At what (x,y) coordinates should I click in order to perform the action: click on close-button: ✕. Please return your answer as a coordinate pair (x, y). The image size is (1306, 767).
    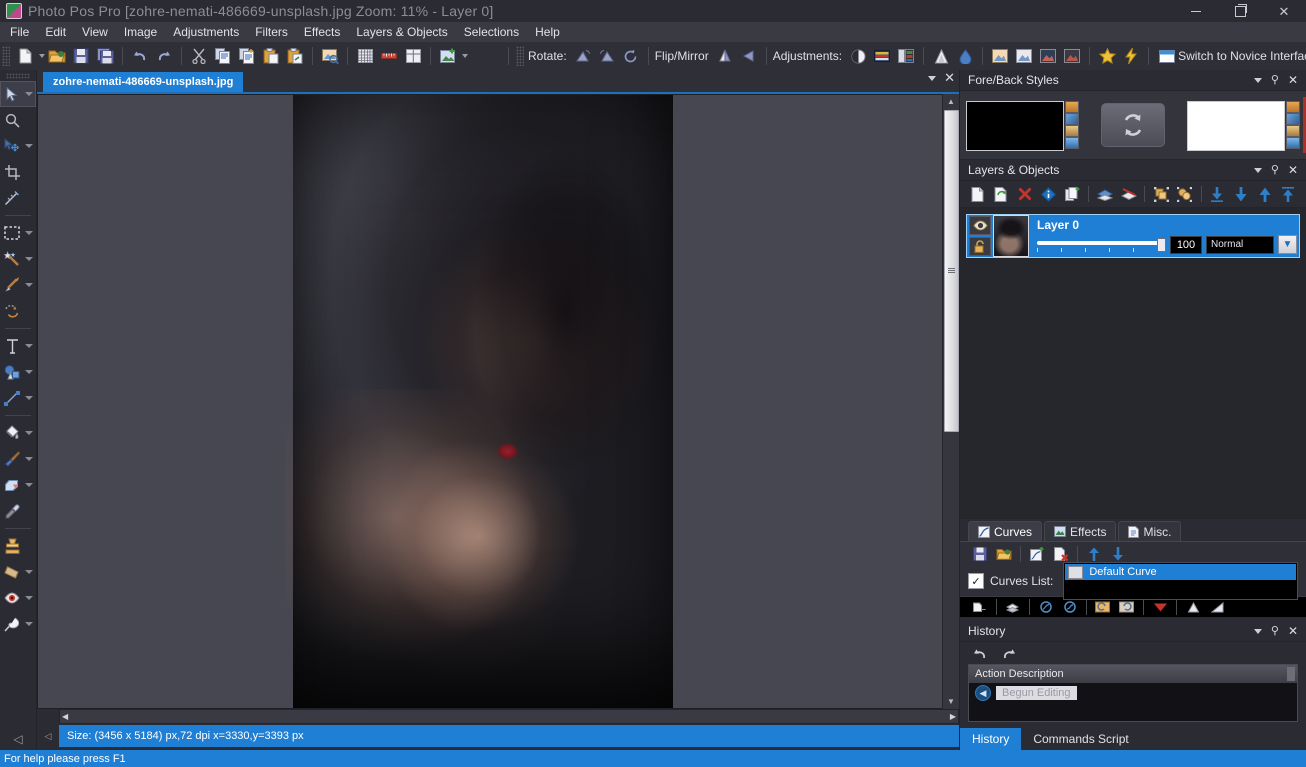
    Looking at the image, I should click on (1284, 11).